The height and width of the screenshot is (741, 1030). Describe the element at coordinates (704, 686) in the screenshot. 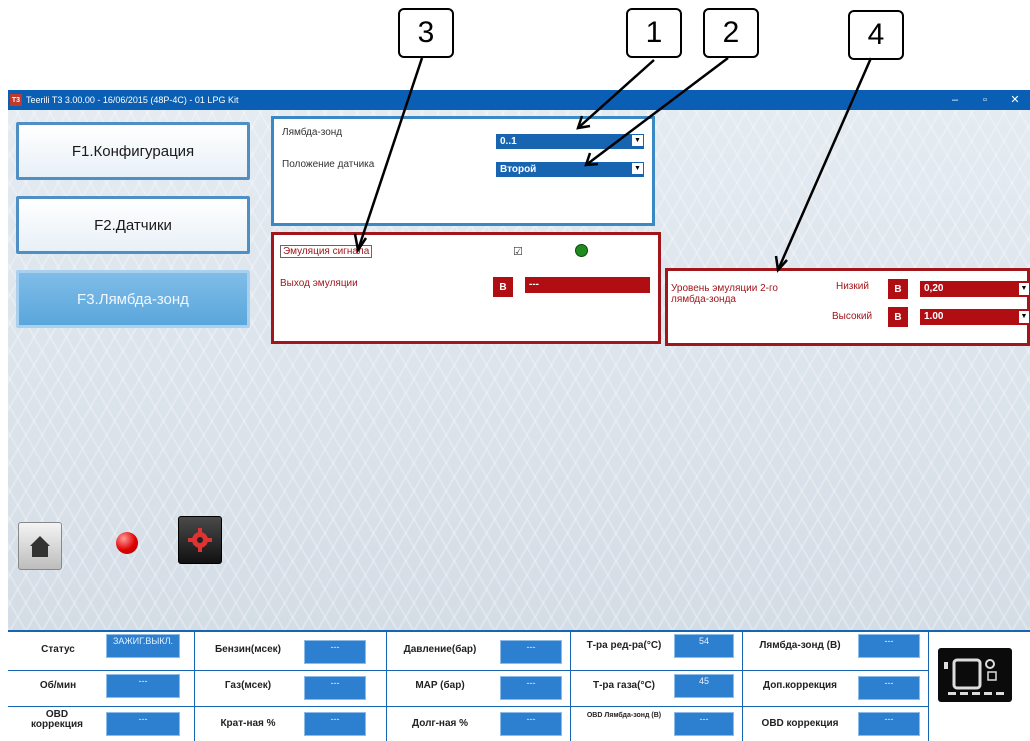

I see `gas-temp-value: 45` at that location.